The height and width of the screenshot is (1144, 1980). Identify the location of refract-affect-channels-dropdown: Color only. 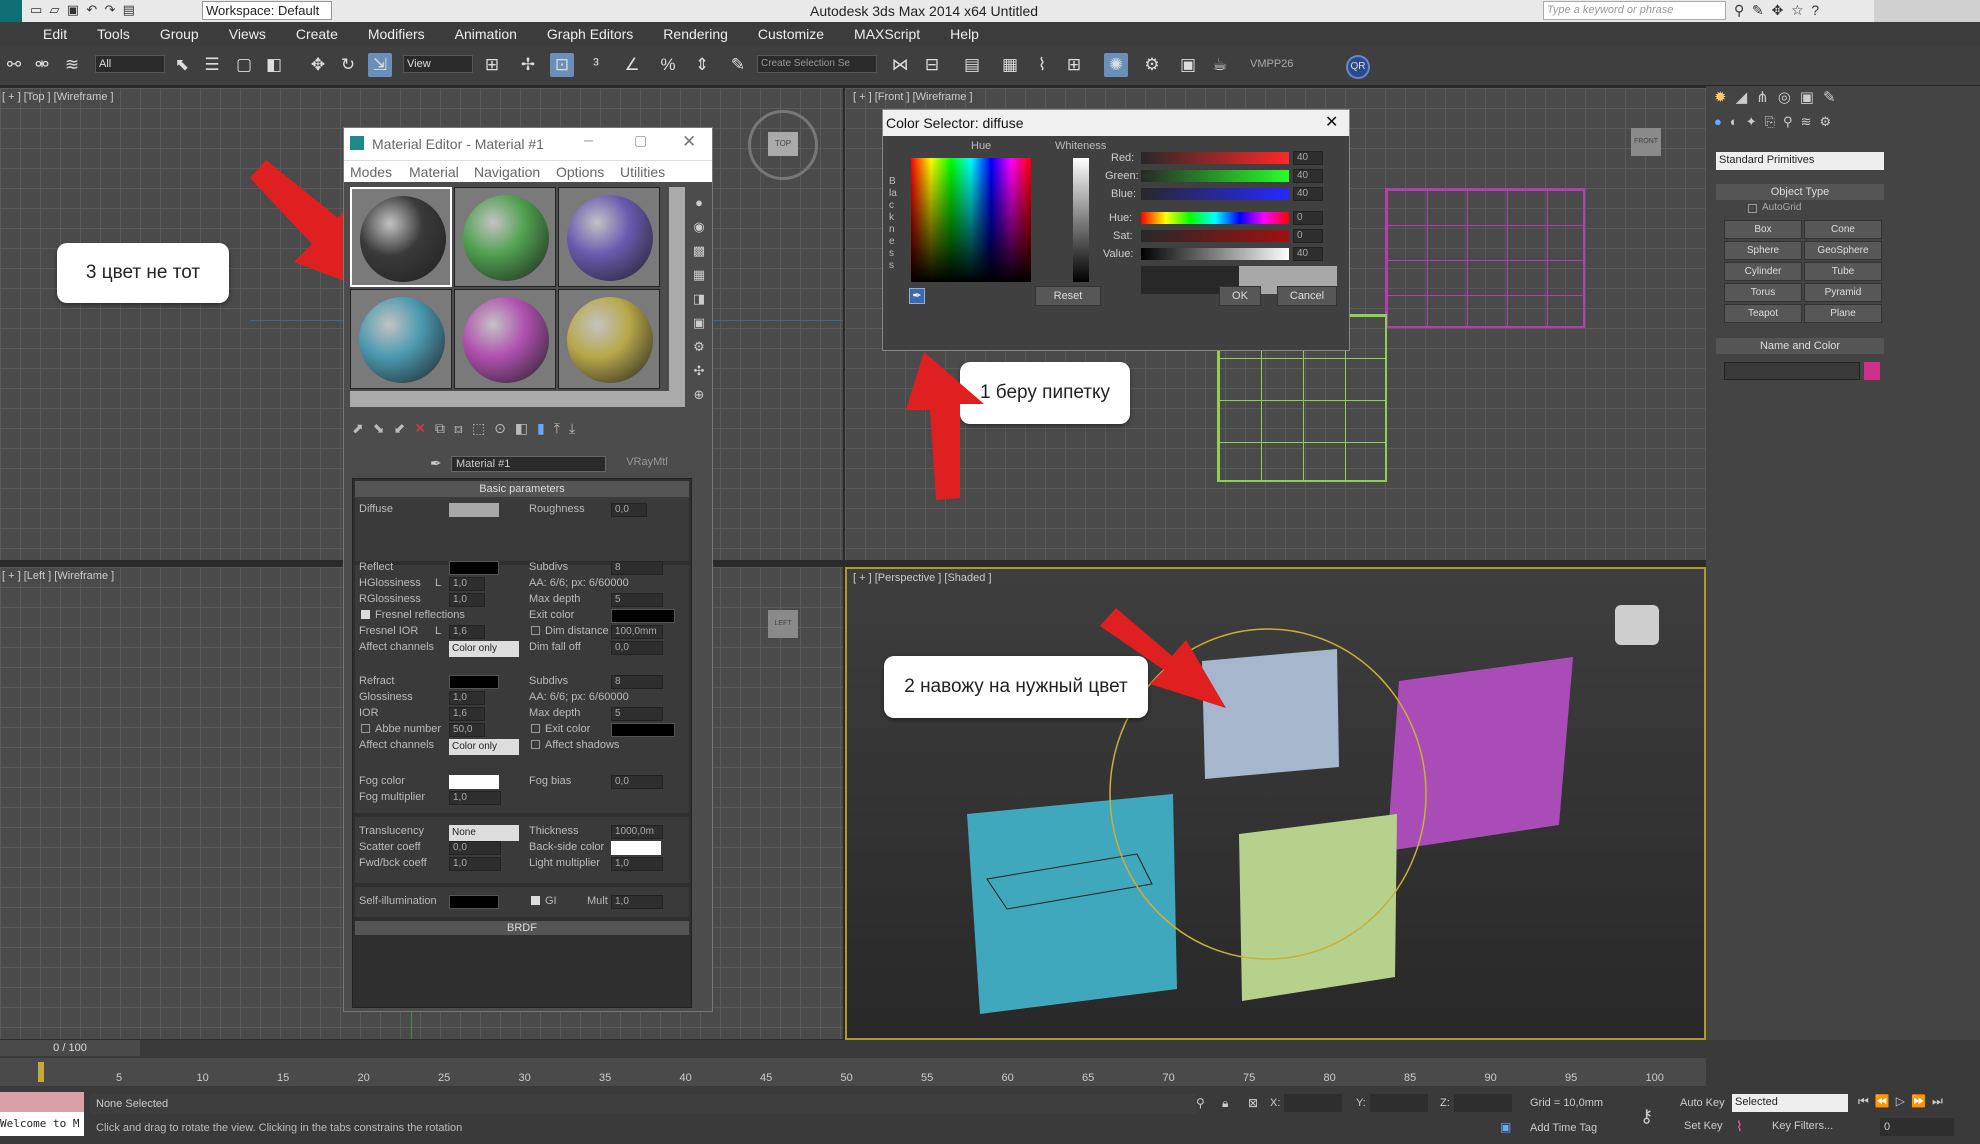
(484, 747).